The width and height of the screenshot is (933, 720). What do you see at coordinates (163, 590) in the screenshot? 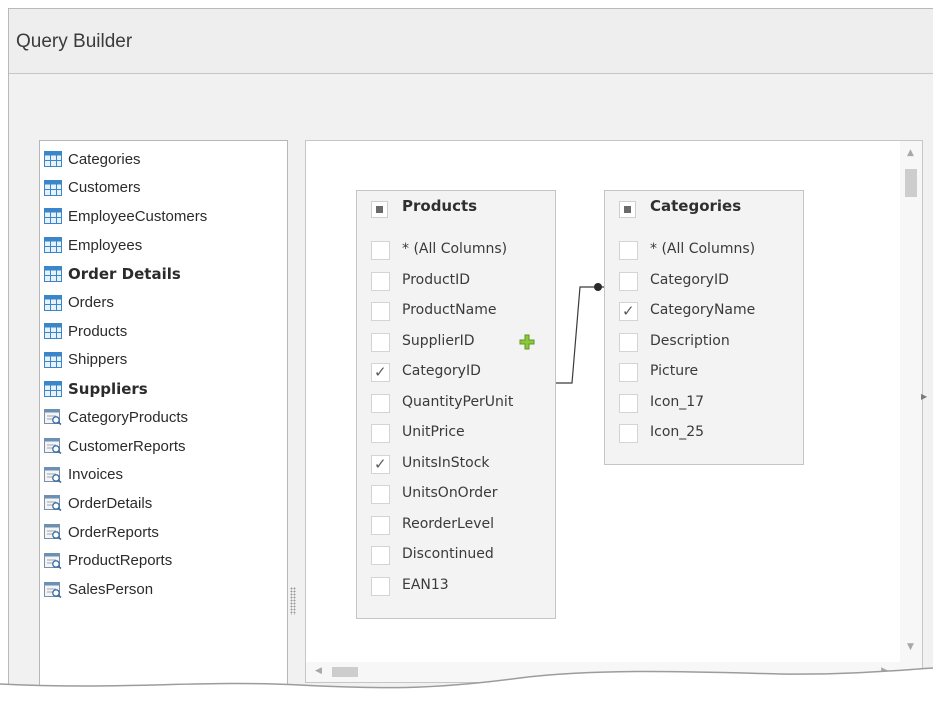
I see `table-list-item: SalesPerson` at bounding box center [163, 590].